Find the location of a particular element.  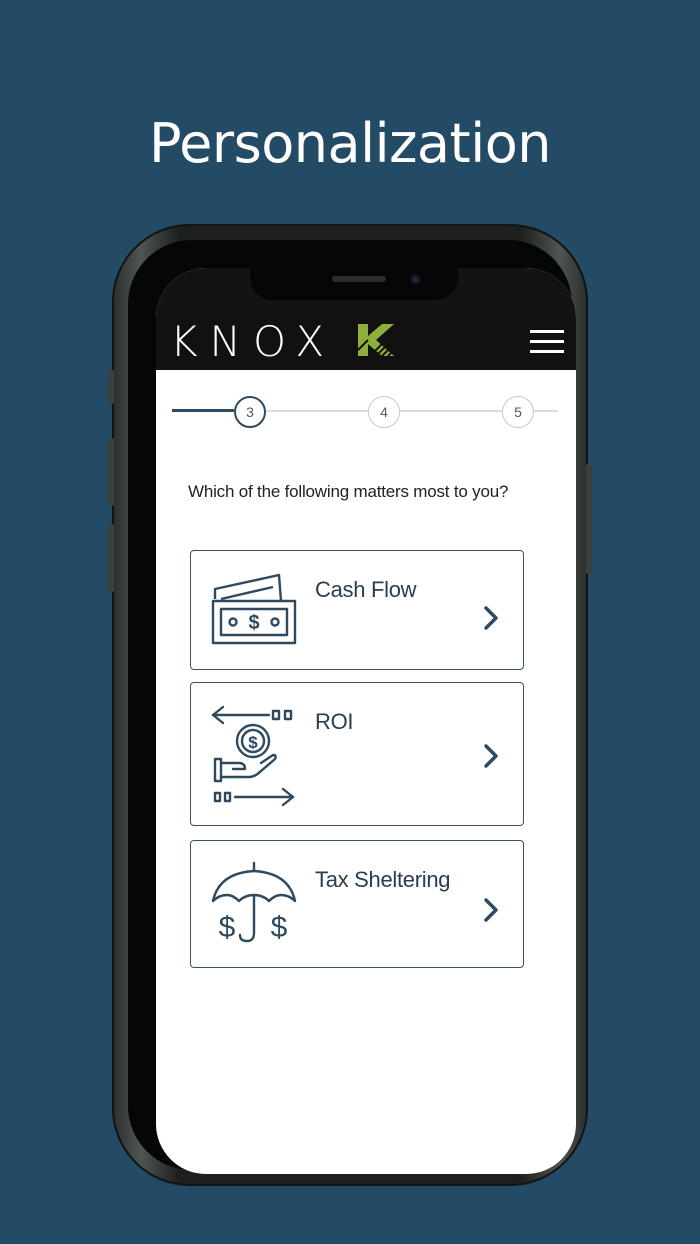

brand-logo-text: KNOX is located at coordinates (253, 341).